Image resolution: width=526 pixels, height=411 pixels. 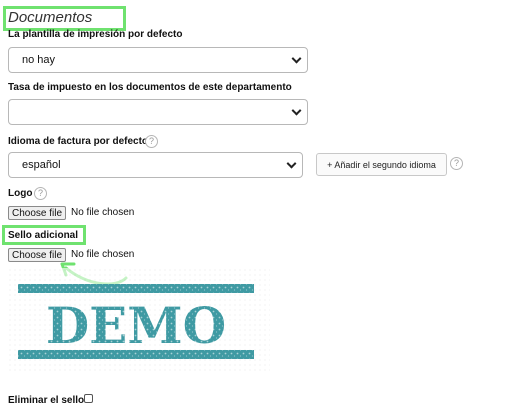 I want to click on print-template-label: La plantilla de impresión por defecto, so click(x=95, y=34).